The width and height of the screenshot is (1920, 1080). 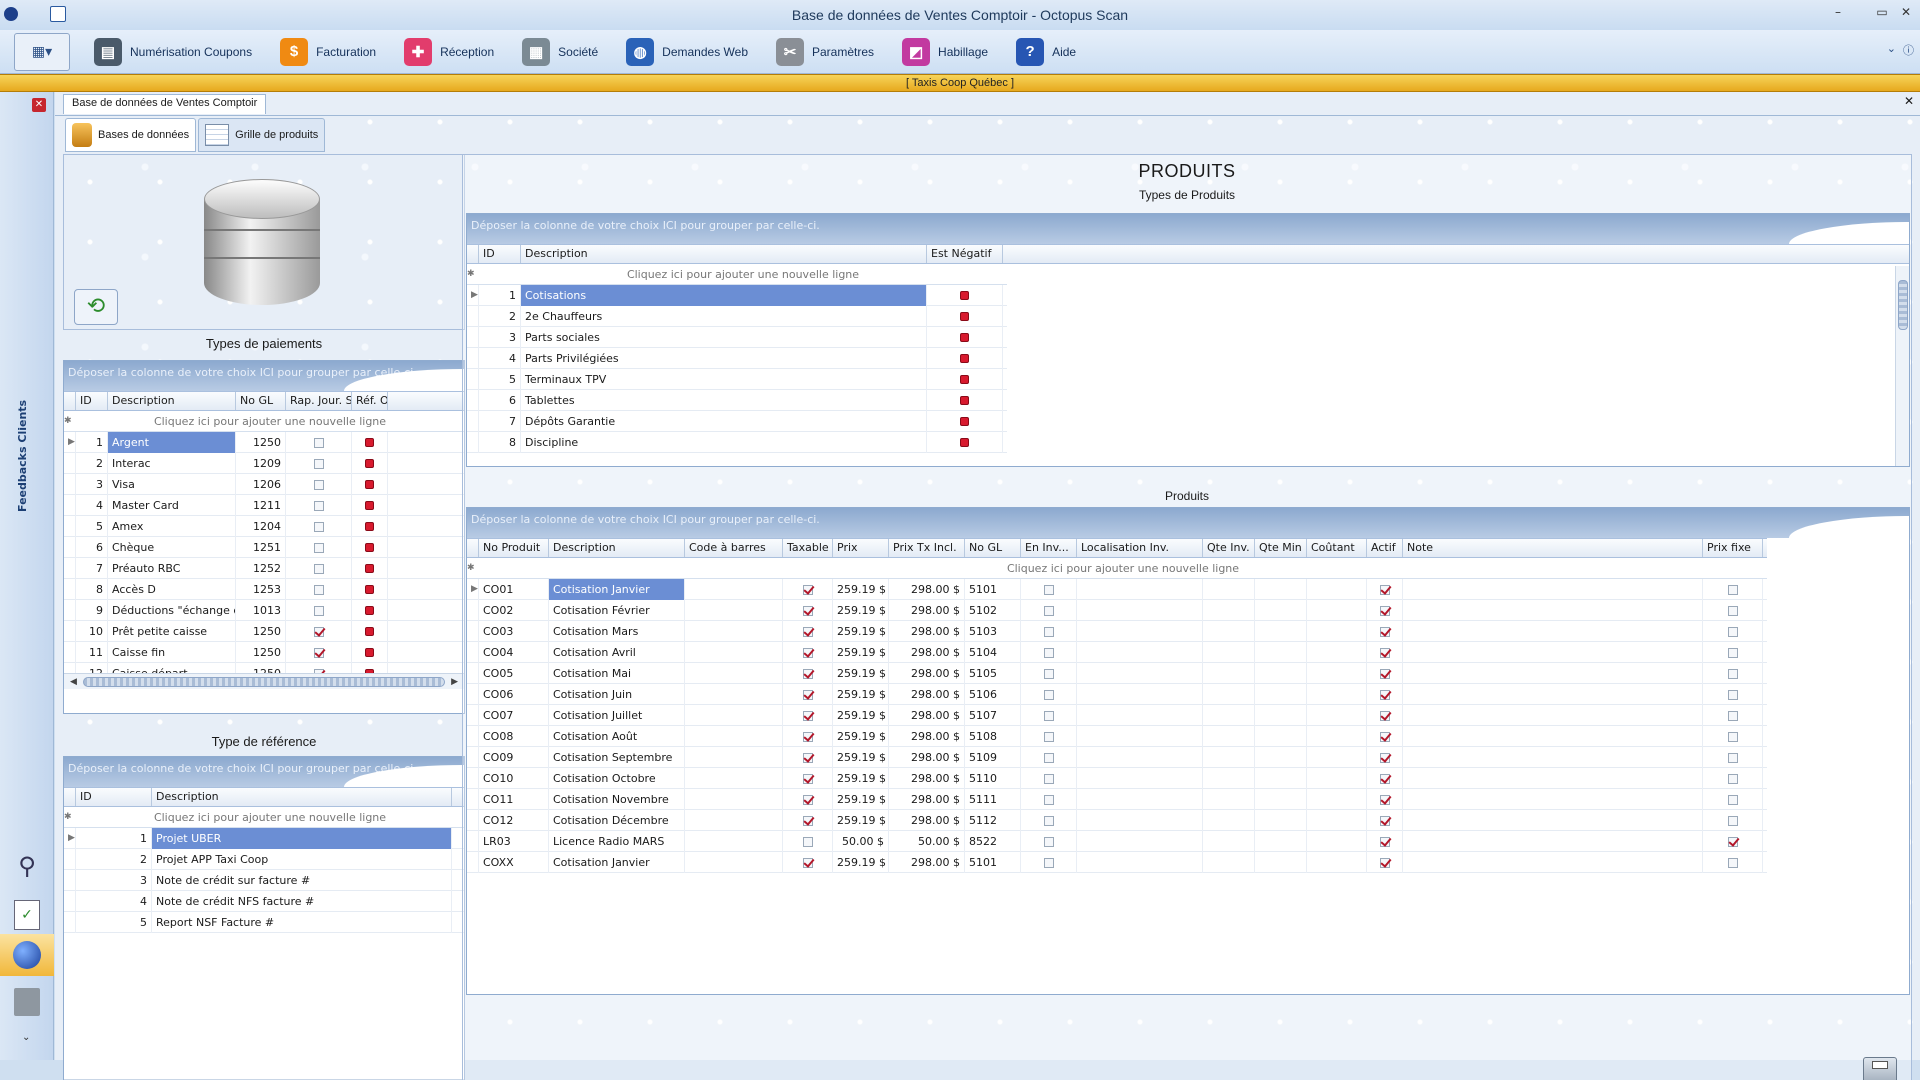 I want to click on column-header: Code à barres, so click(x=734, y=548).